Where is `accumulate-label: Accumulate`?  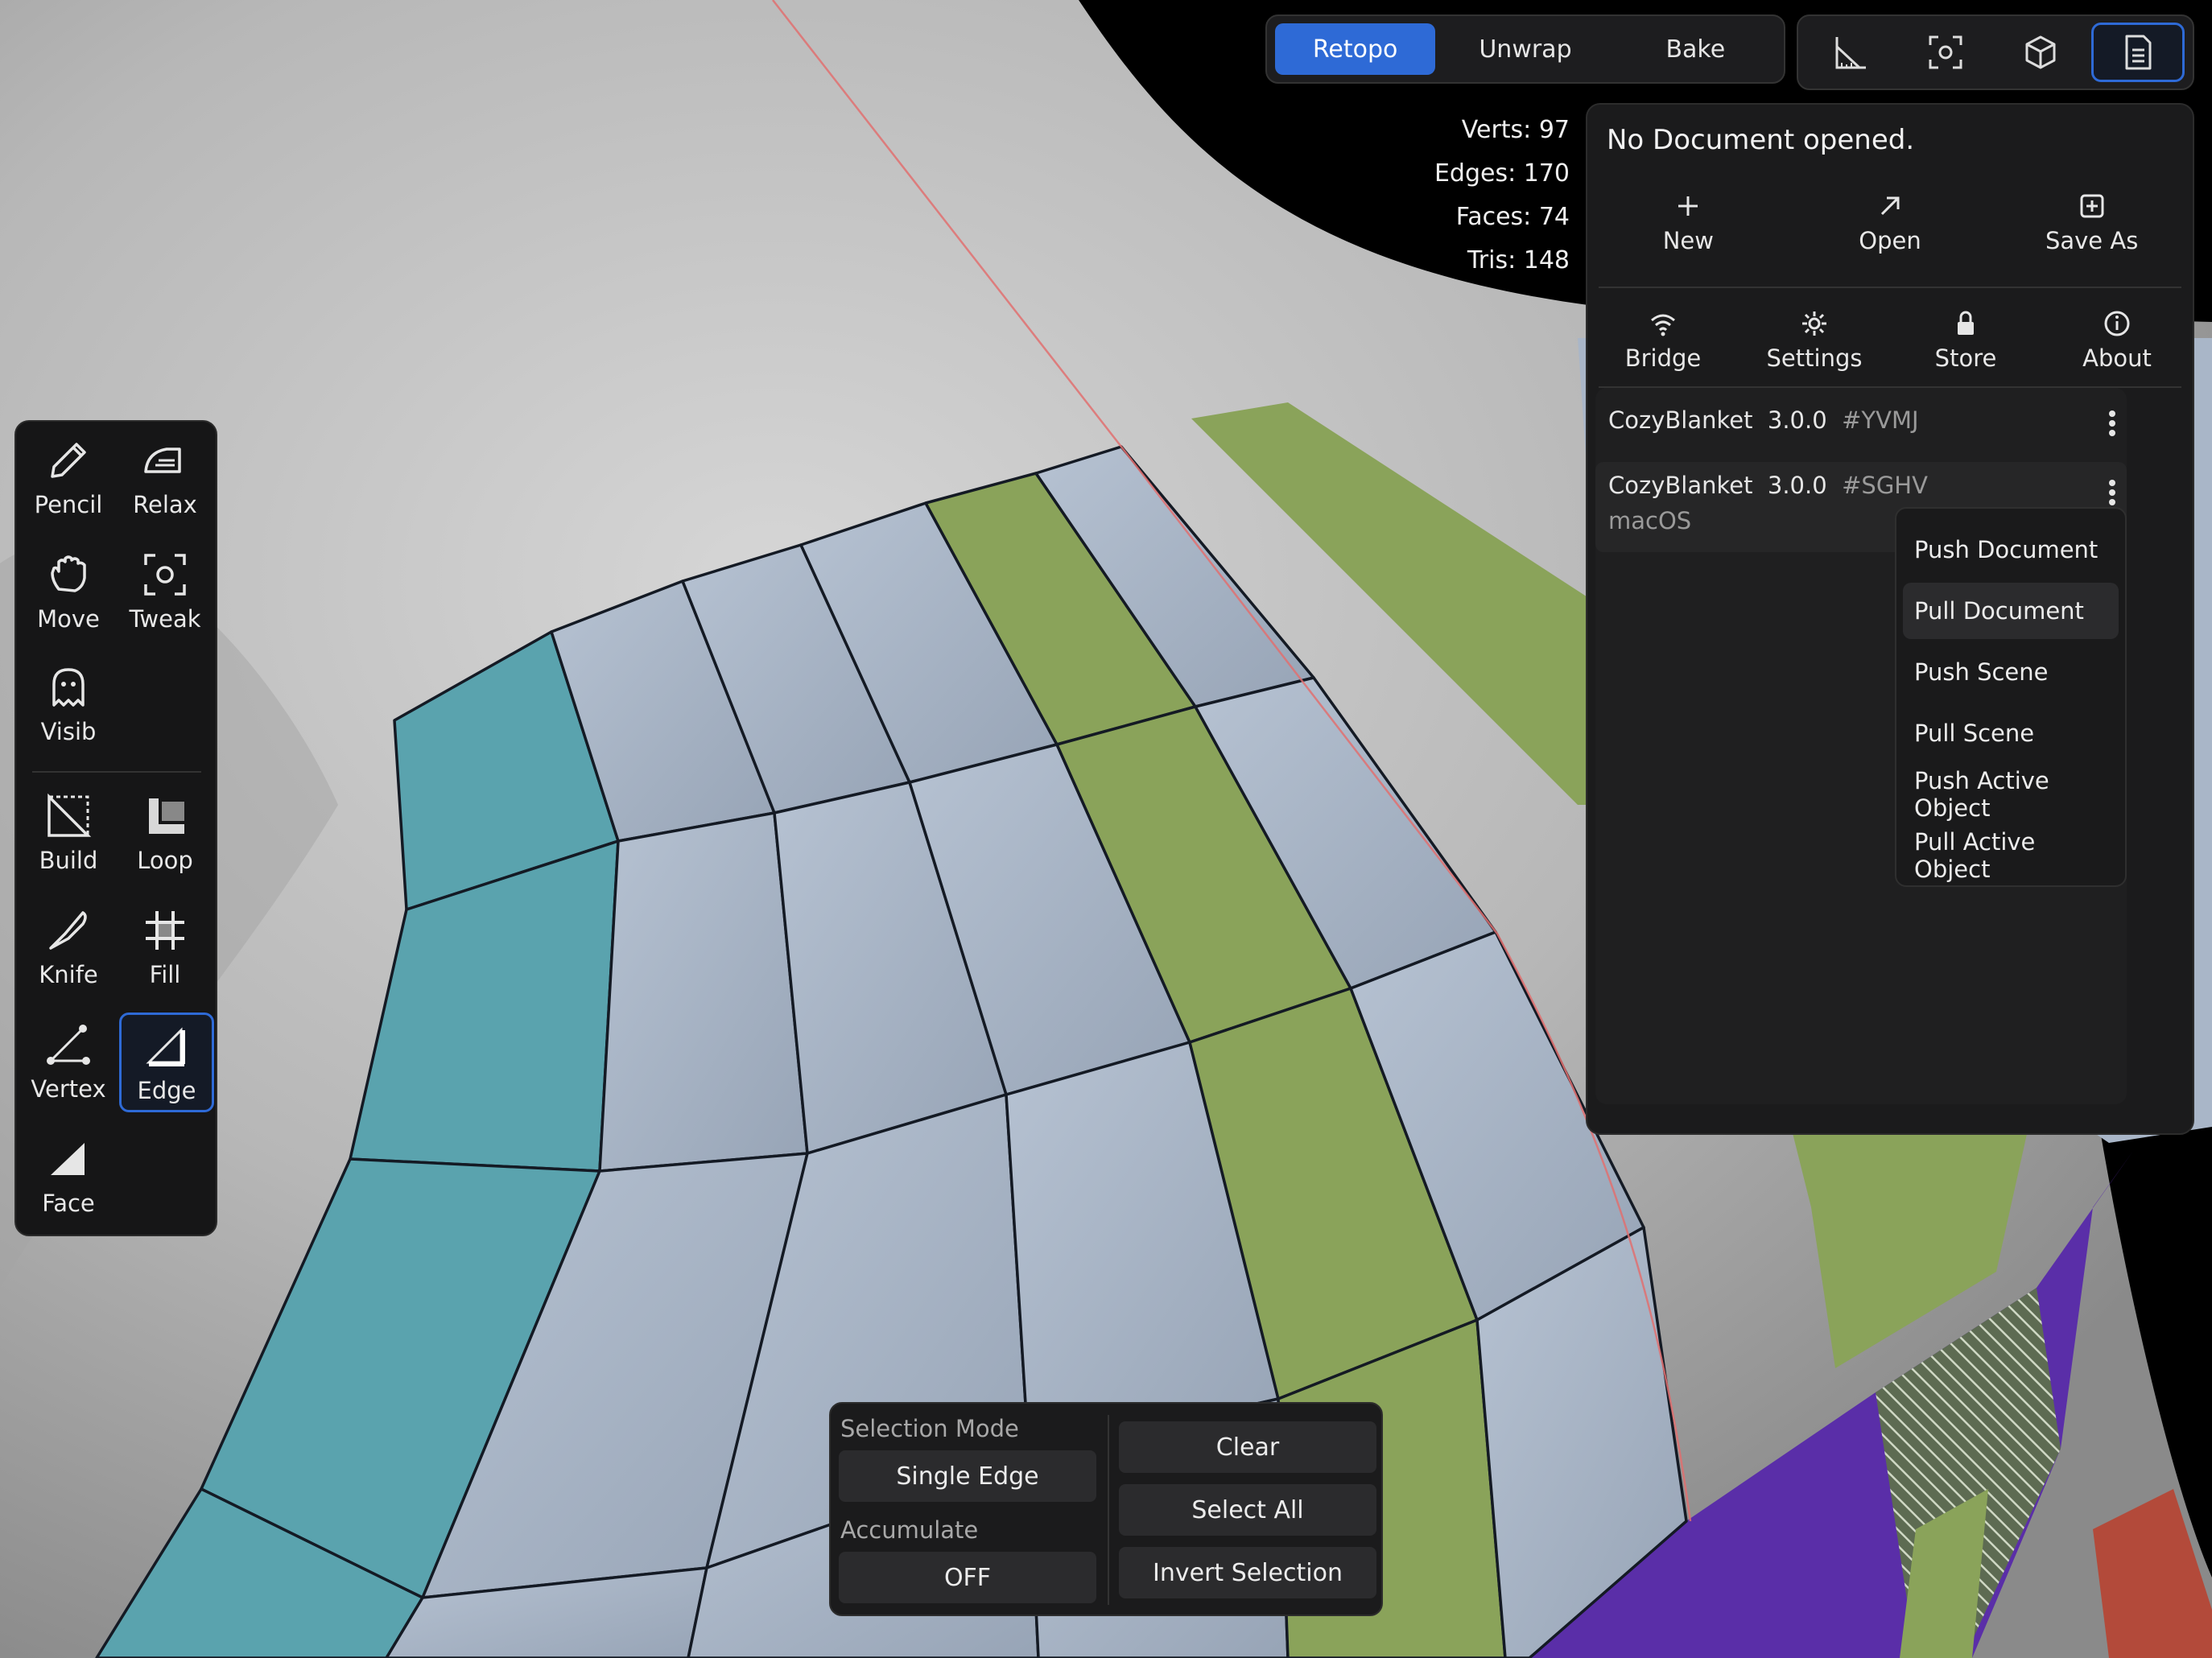
accumulate-label: Accumulate is located at coordinates (909, 1530).